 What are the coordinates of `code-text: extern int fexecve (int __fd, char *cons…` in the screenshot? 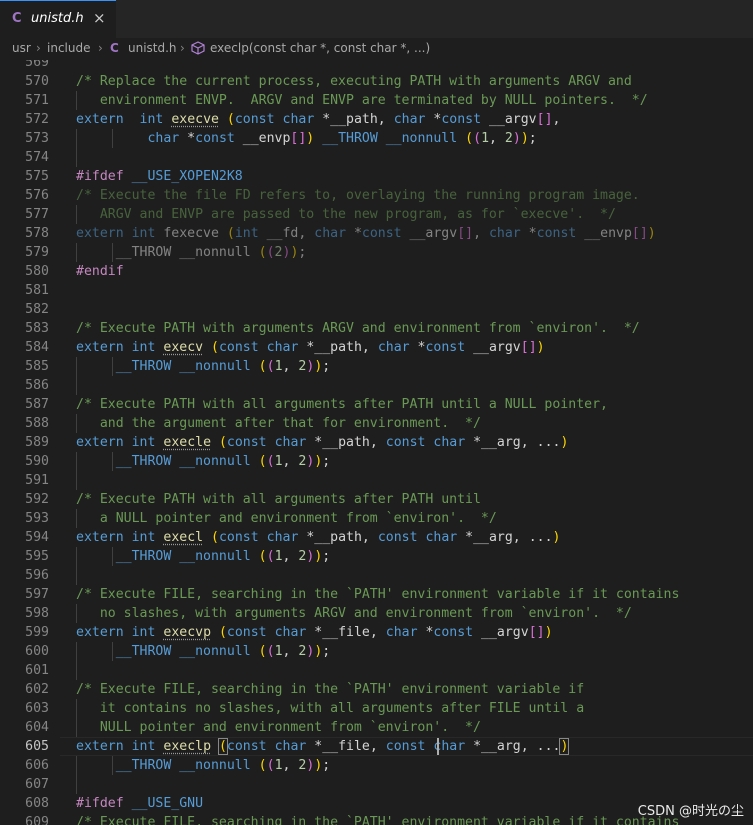 It's located at (366, 233).